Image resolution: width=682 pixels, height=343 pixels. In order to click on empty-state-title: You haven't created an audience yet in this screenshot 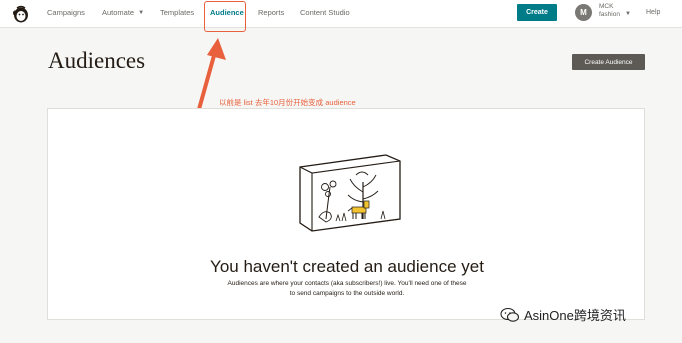, I will do `click(347, 266)`.